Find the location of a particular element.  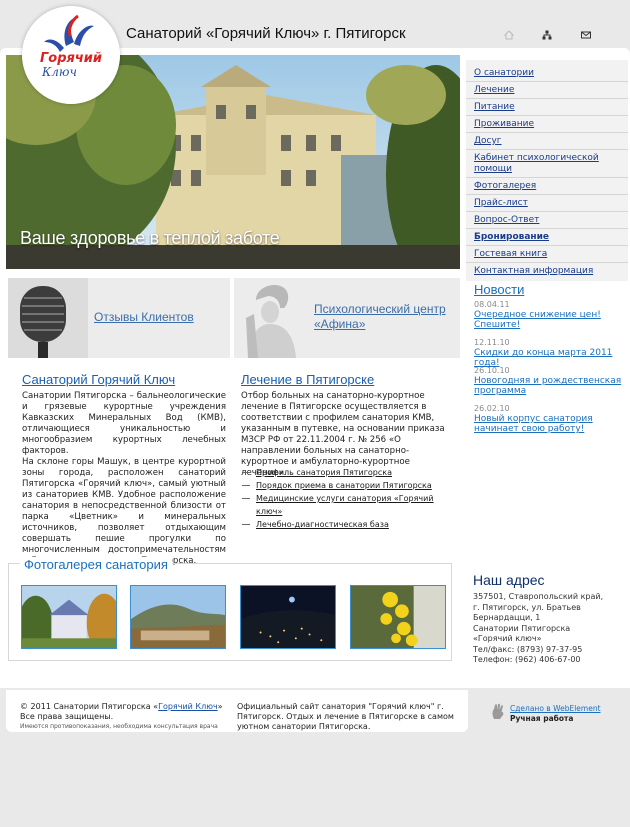

gallery-title: Фотогалерея санатория is located at coordinates (96, 564).